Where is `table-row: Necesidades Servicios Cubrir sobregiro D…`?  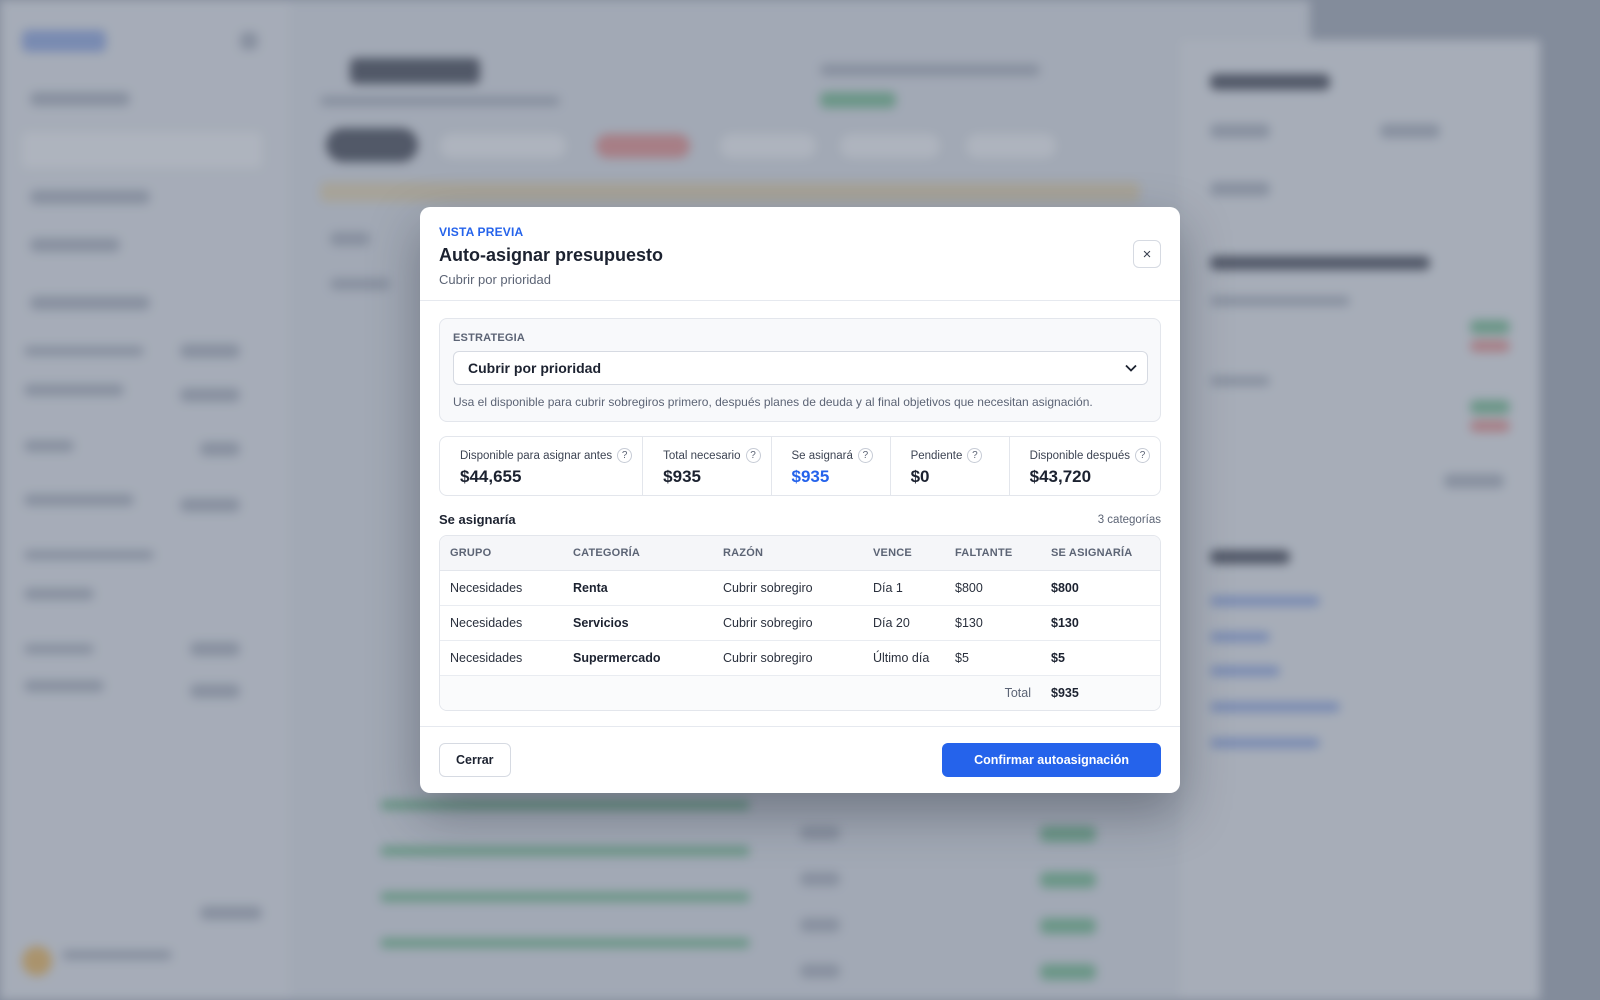 table-row: Necesidades Servicios Cubrir sobregiro D… is located at coordinates (800, 623).